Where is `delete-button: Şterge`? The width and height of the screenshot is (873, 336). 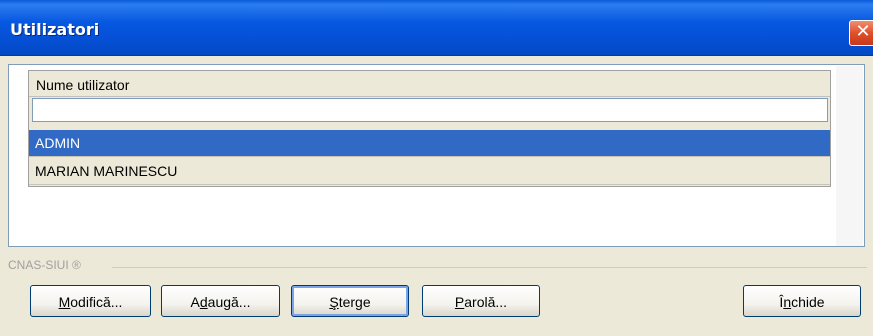 delete-button: Şterge is located at coordinates (350, 301).